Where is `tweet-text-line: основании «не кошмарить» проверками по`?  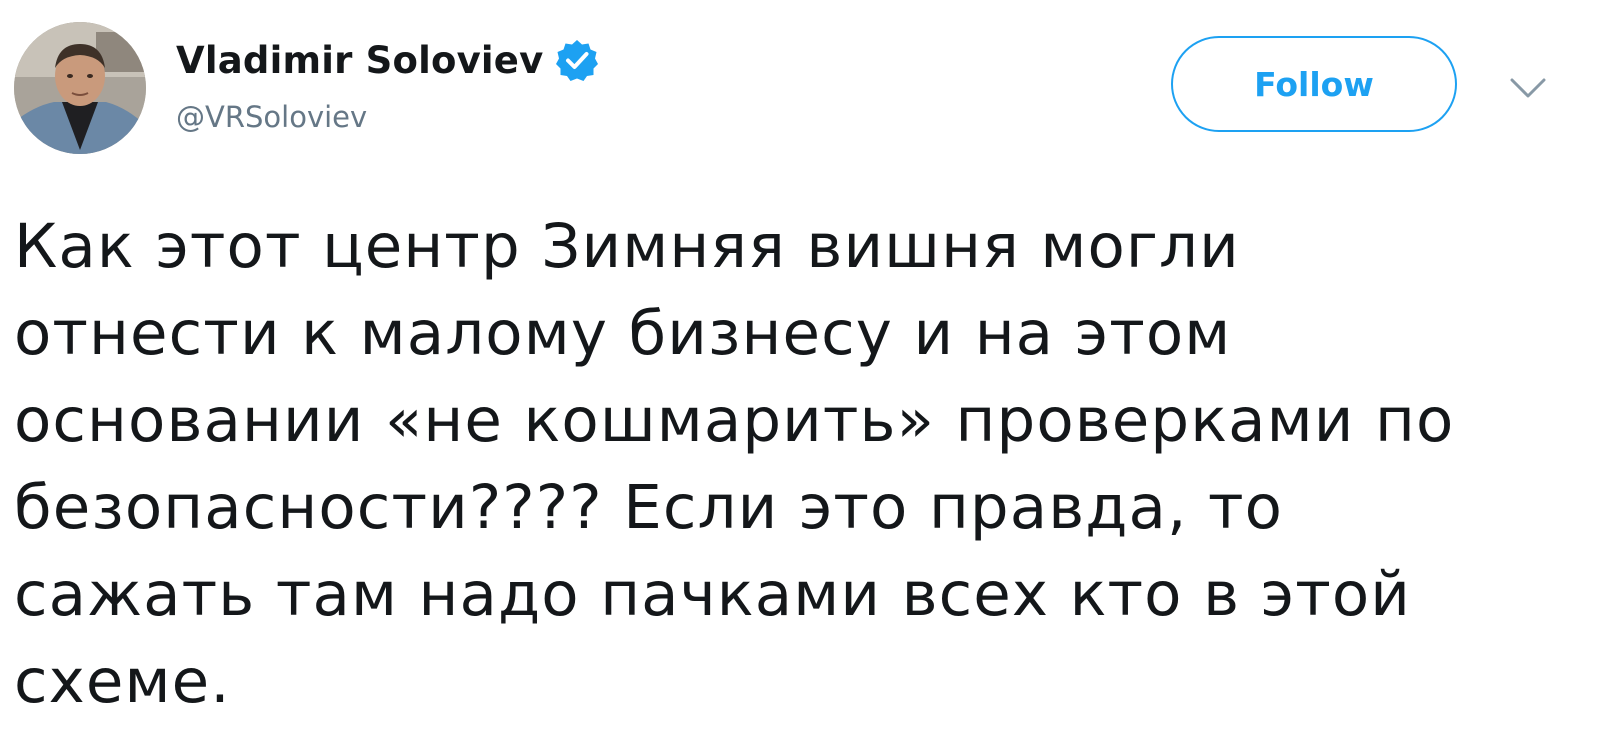 tweet-text-line: основании «не кошмарить» проверками по is located at coordinates (734, 420).